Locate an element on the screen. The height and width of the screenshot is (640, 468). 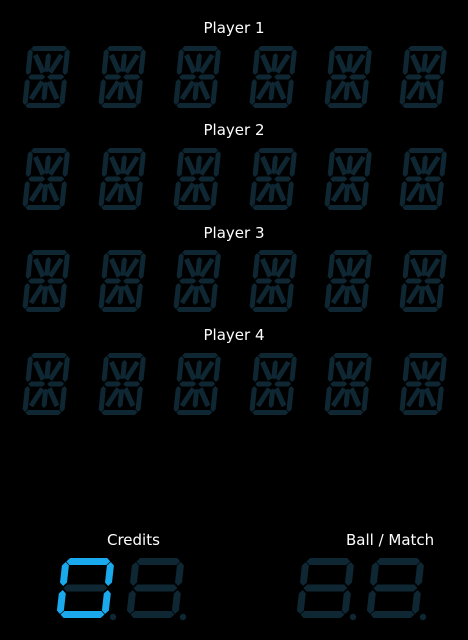
player-4-score-display is located at coordinates (234, 384).